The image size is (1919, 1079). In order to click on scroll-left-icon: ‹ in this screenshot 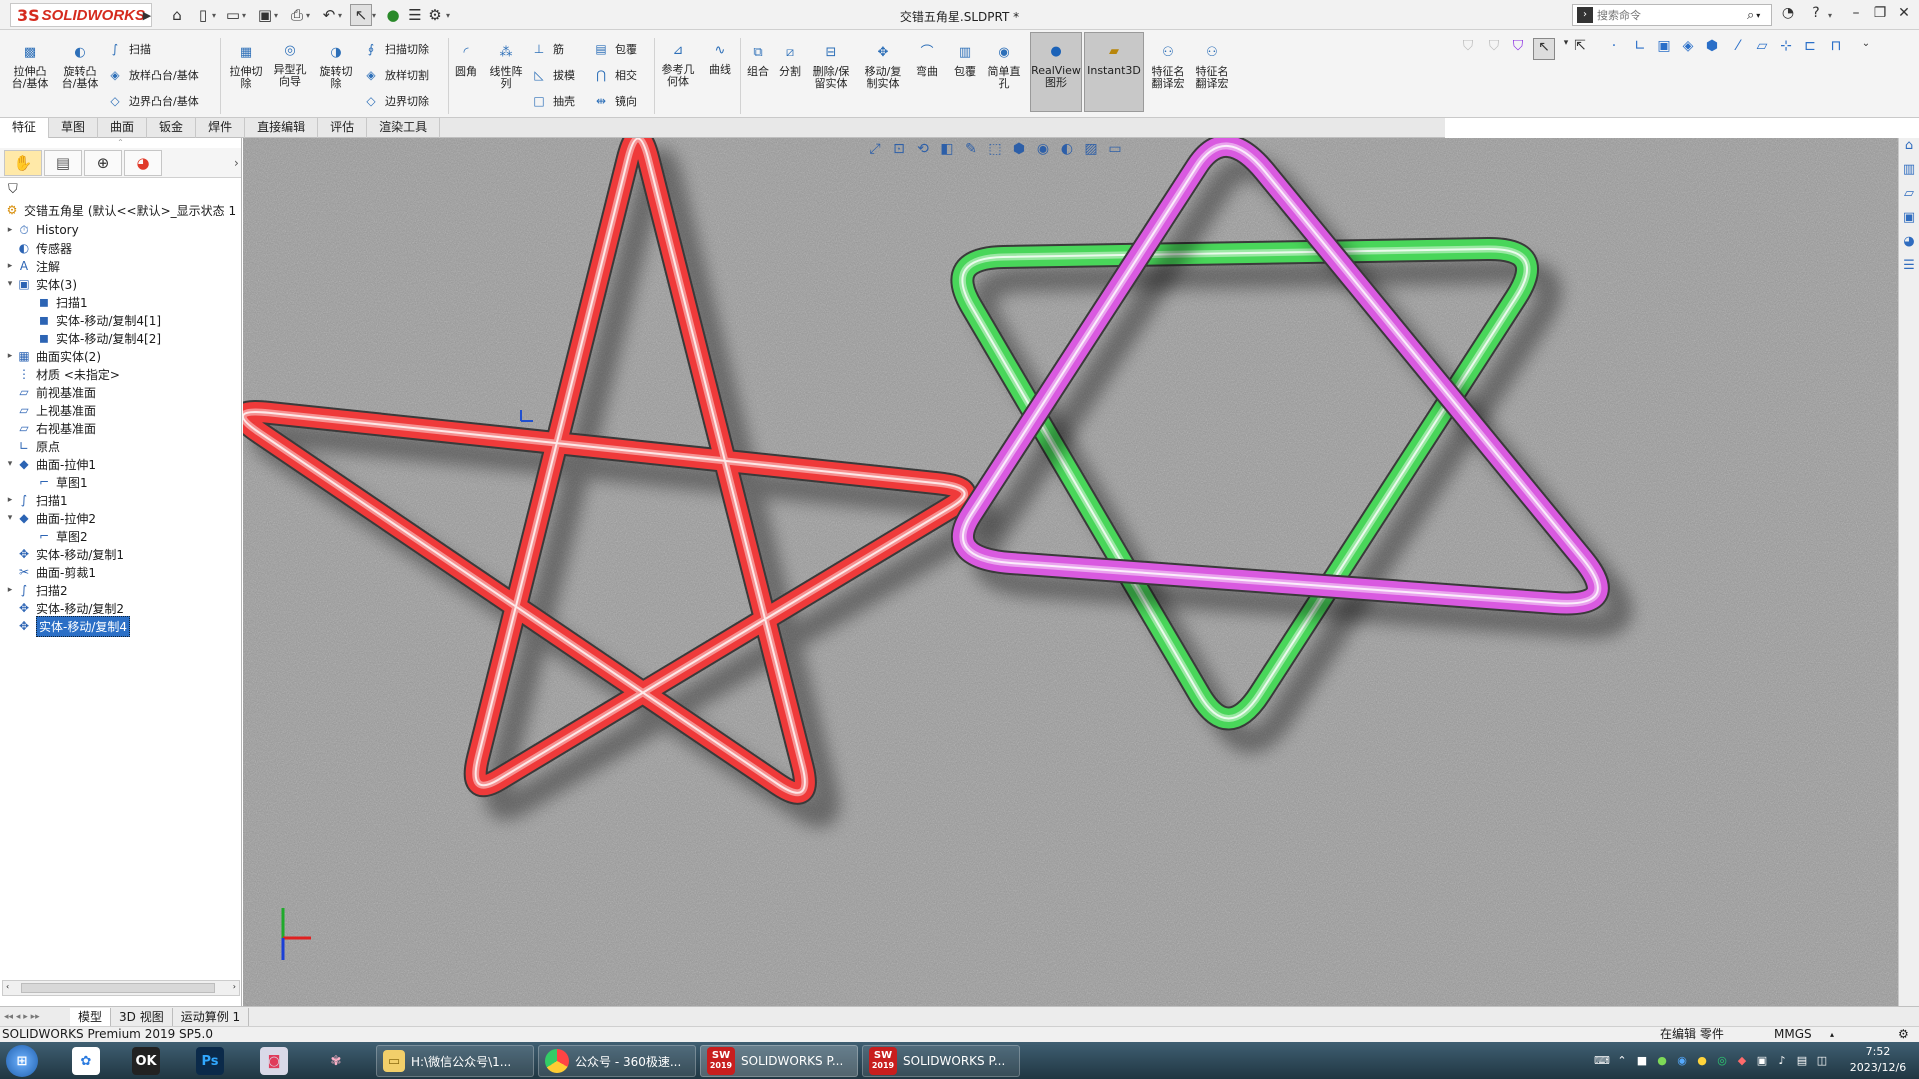, I will do `click(7, 986)`.